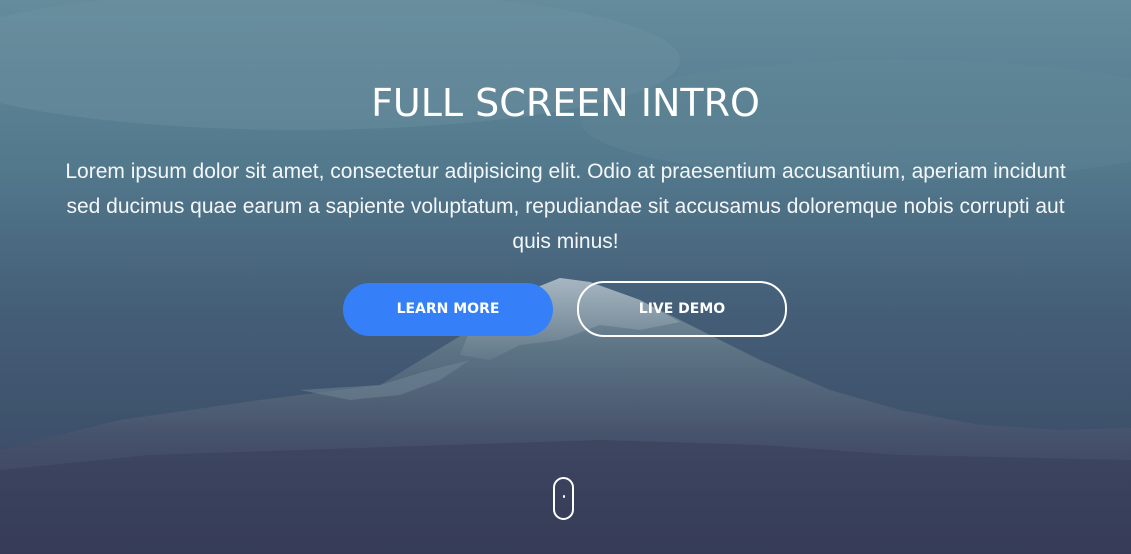 The width and height of the screenshot is (1131, 554). I want to click on mouse-scroll-icon, so click(563, 498).